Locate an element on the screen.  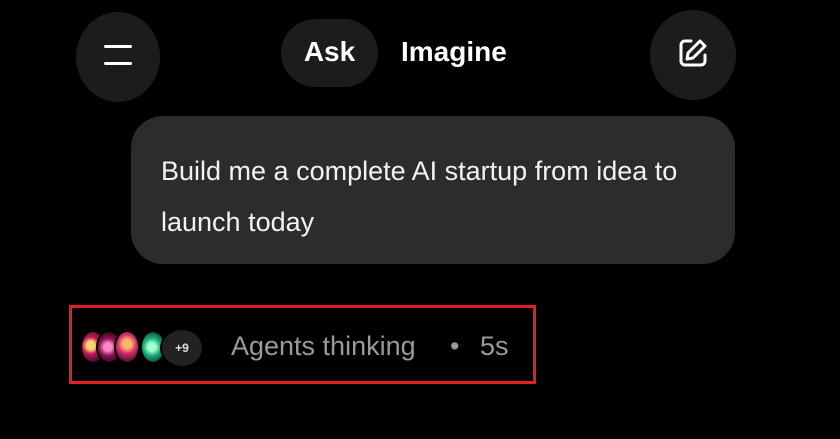
hamburger-menu-icon is located at coordinates (118, 57).